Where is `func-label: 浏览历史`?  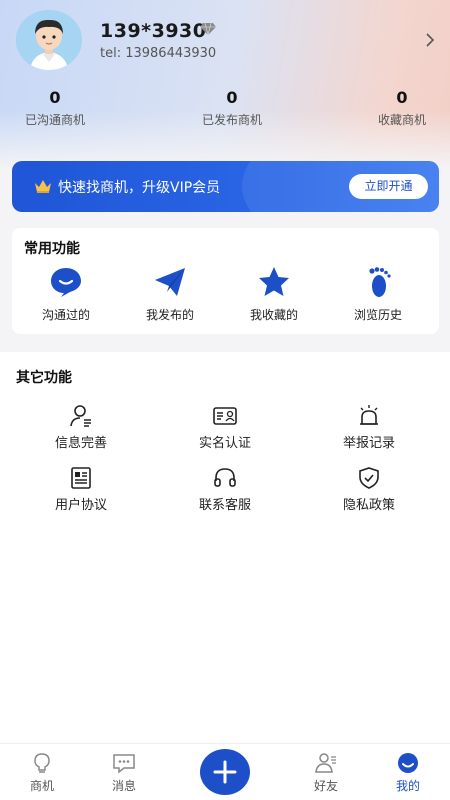 func-label: 浏览历史 is located at coordinates (377, 315).